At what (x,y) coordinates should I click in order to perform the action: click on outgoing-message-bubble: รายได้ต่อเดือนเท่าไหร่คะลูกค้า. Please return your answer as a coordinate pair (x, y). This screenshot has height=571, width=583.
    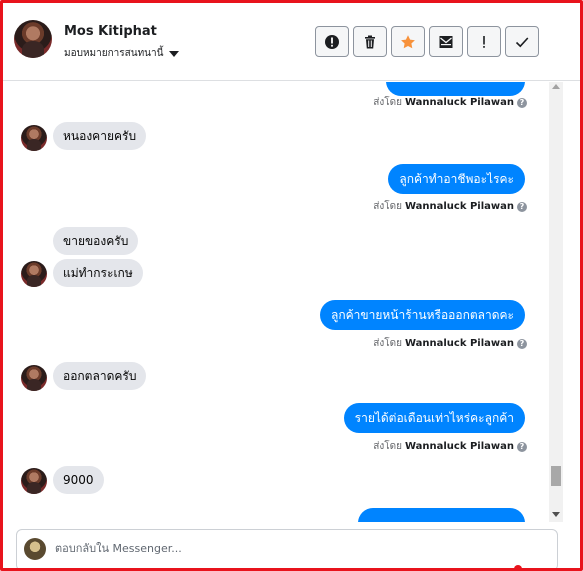
    Looking at the image, I should click on (434, 418).